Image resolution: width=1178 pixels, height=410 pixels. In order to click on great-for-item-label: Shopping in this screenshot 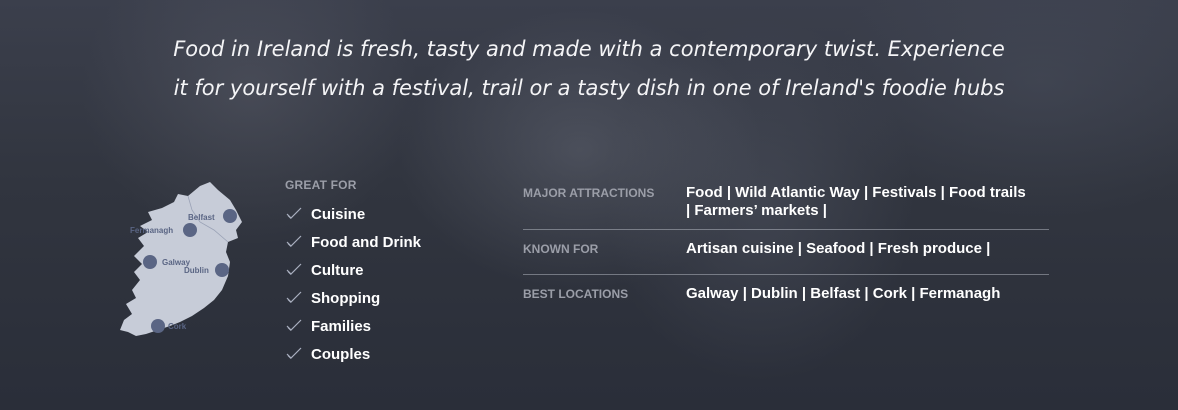, I will do `click(346, 298)`.